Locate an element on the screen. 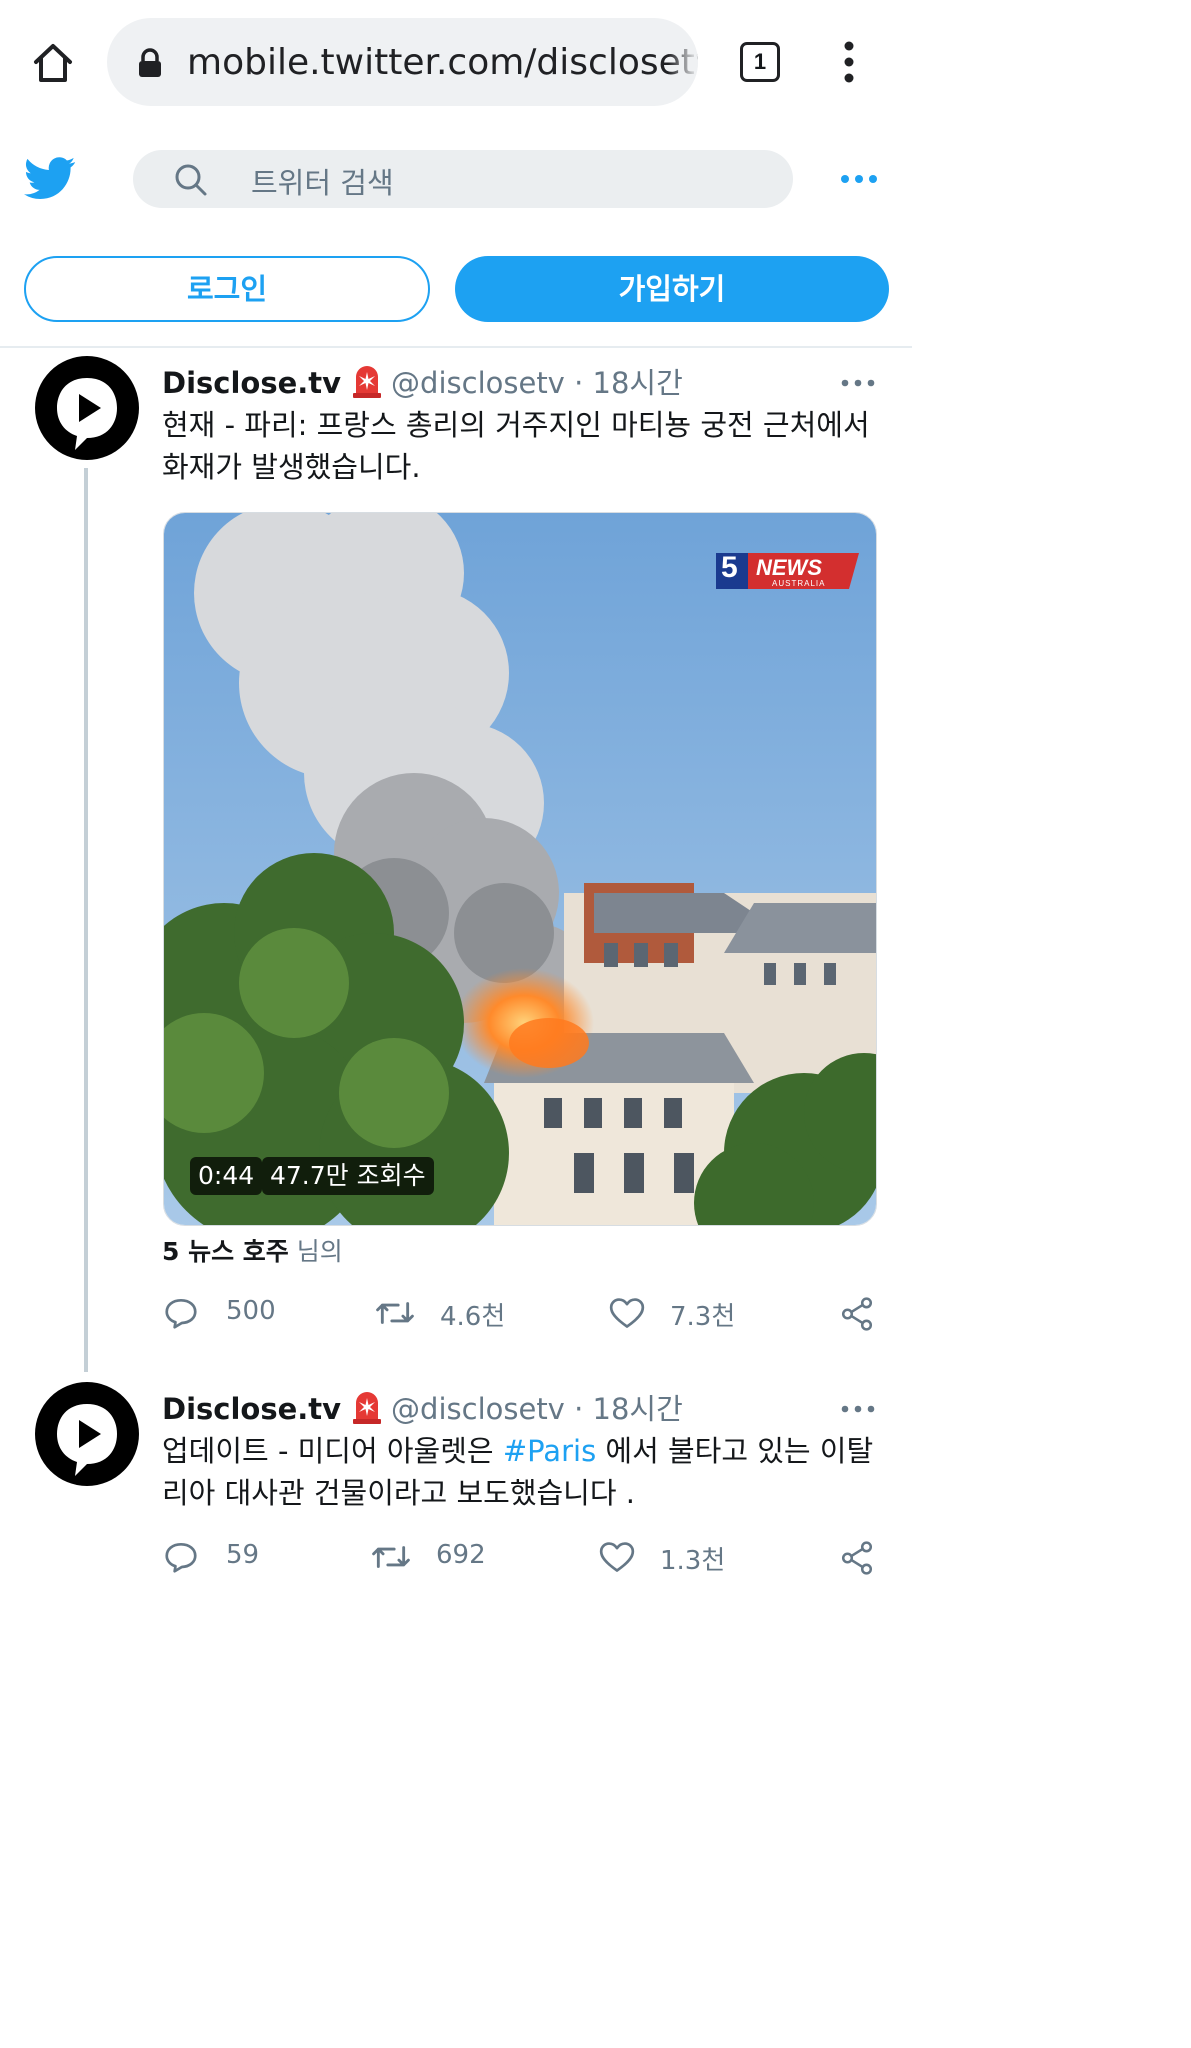 The width and height of the screenshot is (1191, 2048). reply-button: 500 is located at coordinates (232, 1314).